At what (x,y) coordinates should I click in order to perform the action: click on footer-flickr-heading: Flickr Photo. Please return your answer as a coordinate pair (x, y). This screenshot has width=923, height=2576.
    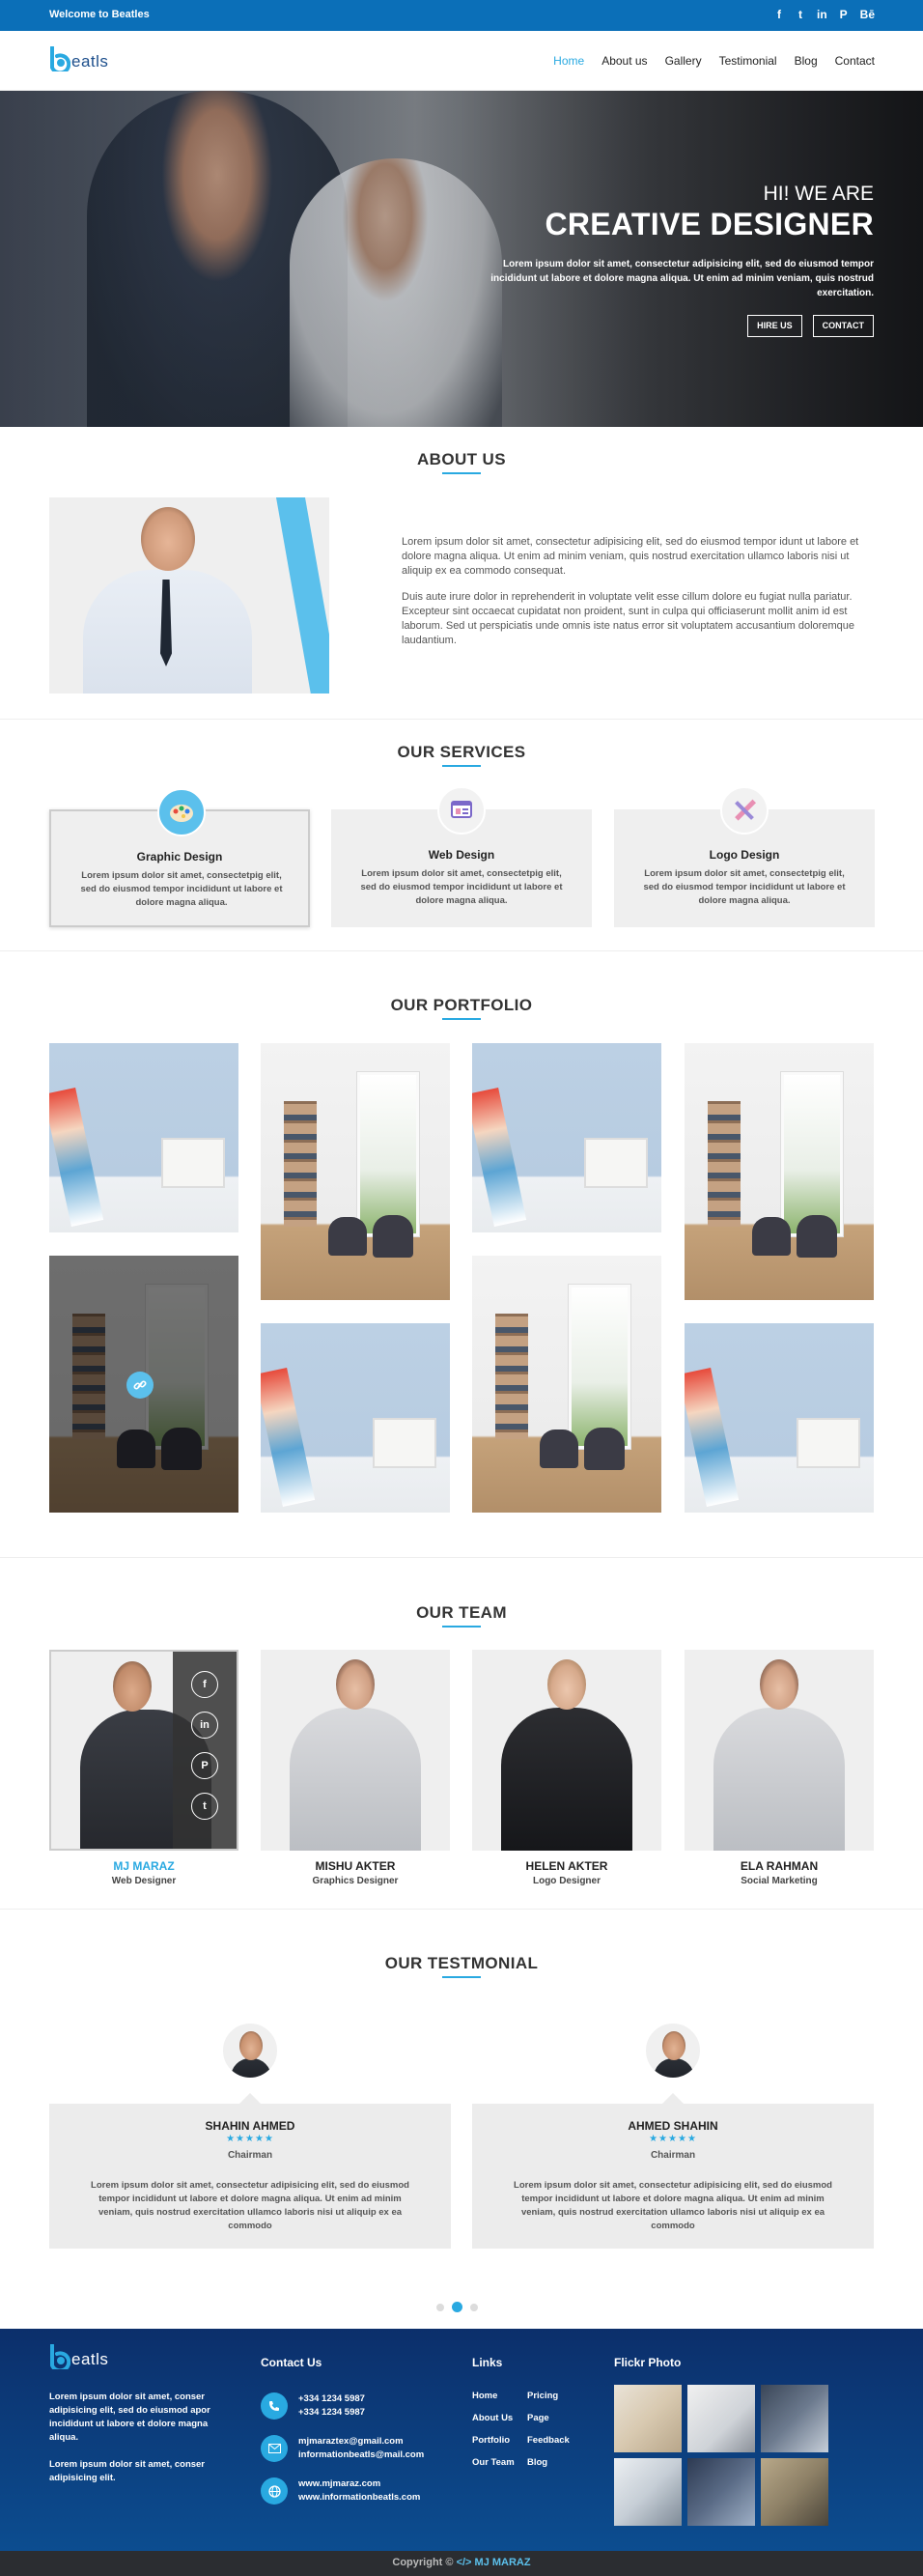
    Looking at the image, I should click on (648, 2362).